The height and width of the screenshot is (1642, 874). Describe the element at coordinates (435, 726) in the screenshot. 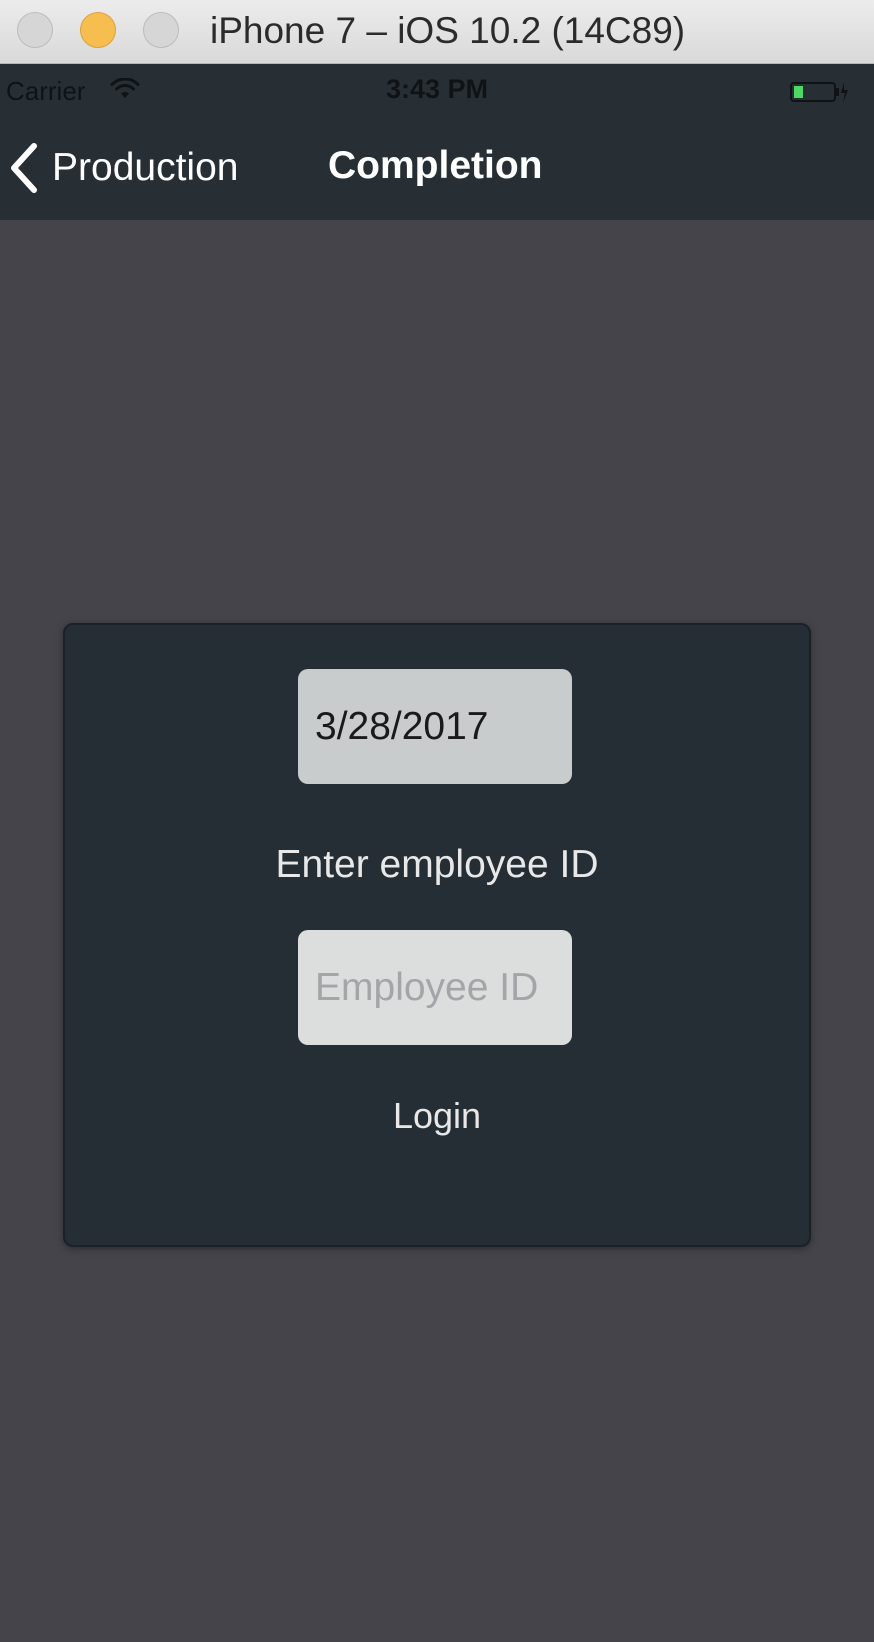

I see `date-field: 3/28/2017` at that location.